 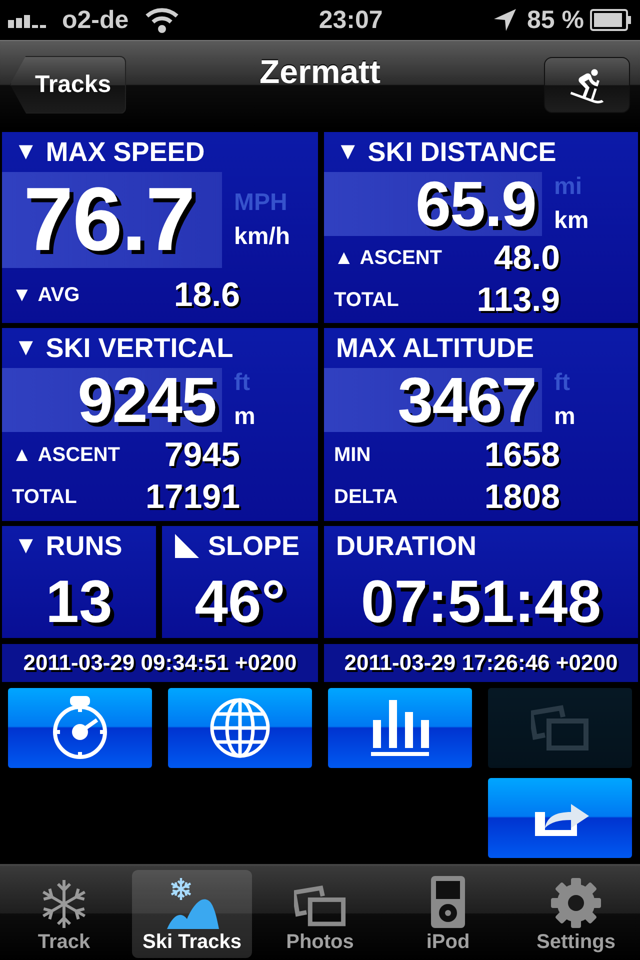 What do you see at coordinates (522, 498) in the screenshot?
I see `stat-value: 1808` at bounding box center [522, 498].